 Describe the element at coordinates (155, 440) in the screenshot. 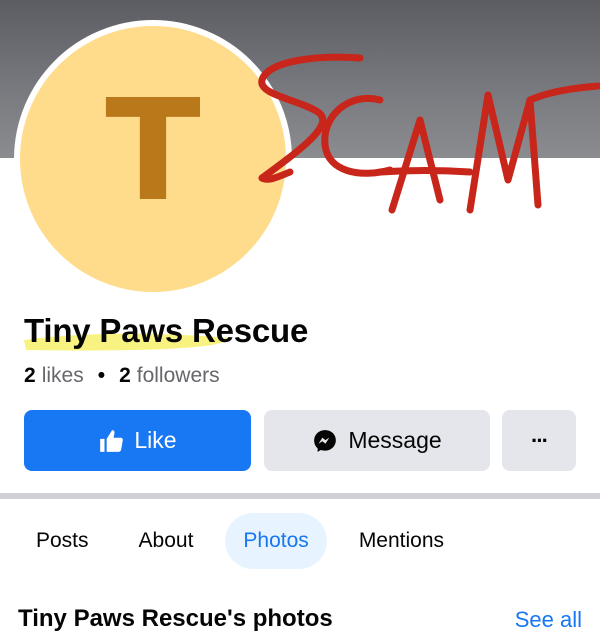

I see `like-label: Like` at that location.